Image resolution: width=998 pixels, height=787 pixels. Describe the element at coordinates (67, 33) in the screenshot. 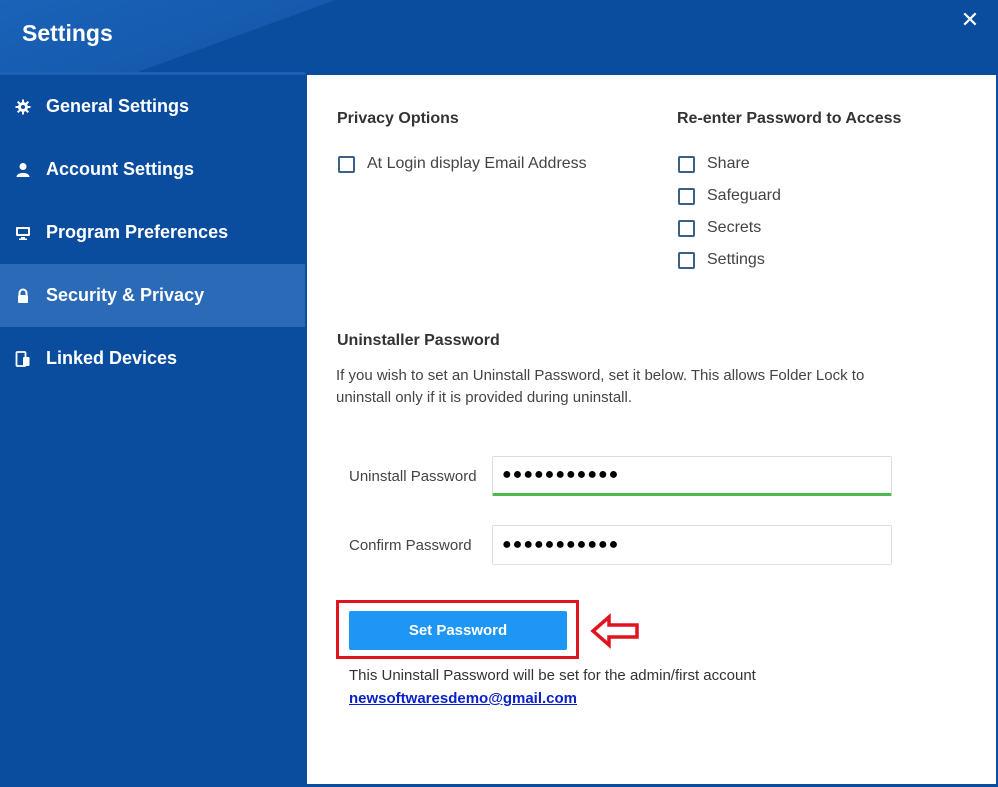

I see `window-title: Settings` at that location.